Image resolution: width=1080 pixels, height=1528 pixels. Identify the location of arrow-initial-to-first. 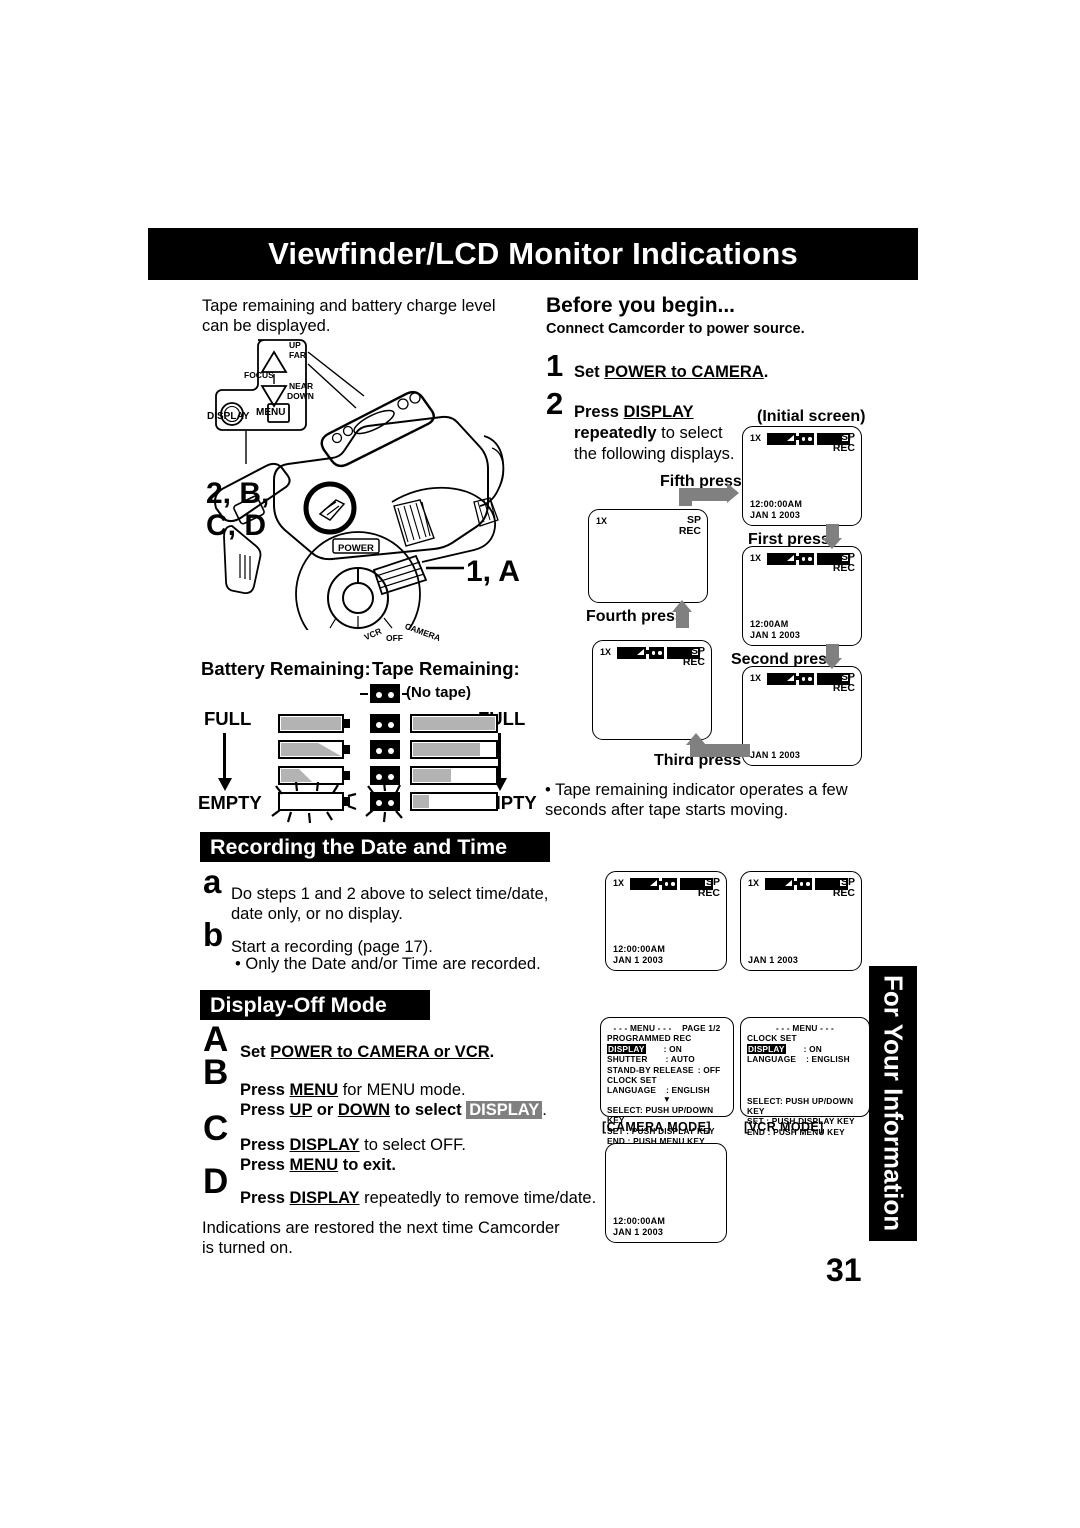
(832, 531).